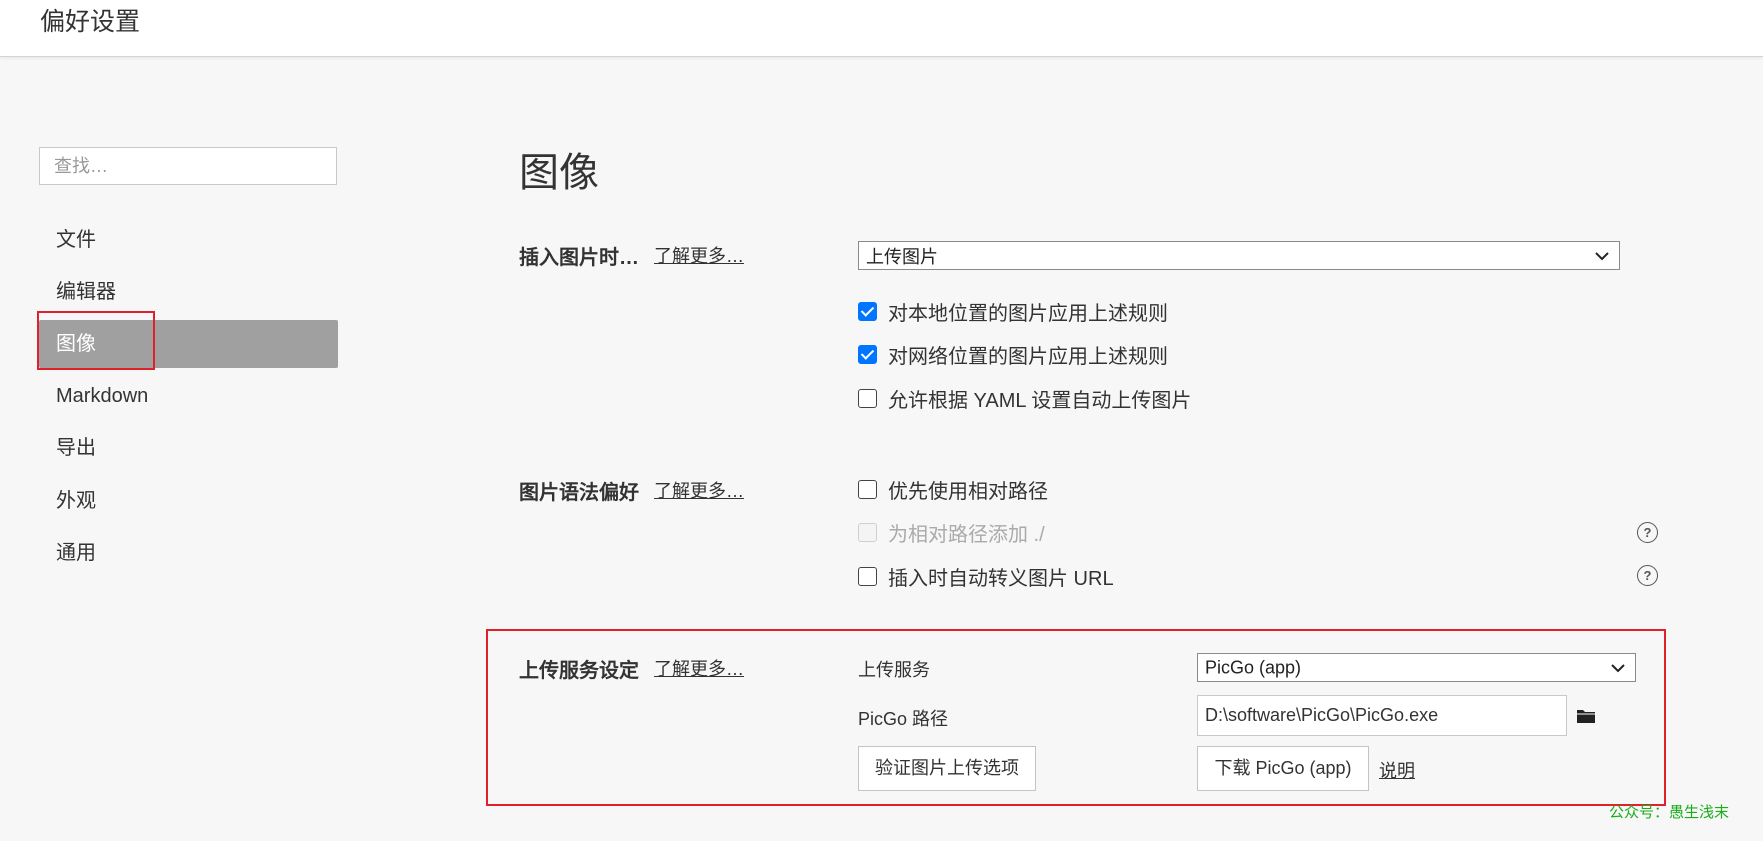 The height and width of the screenshot is (841, 1763). Describe the element at coordinates (579, 671) in the screenshot. I see `upload-service-label: 上传服务设定` at that location.